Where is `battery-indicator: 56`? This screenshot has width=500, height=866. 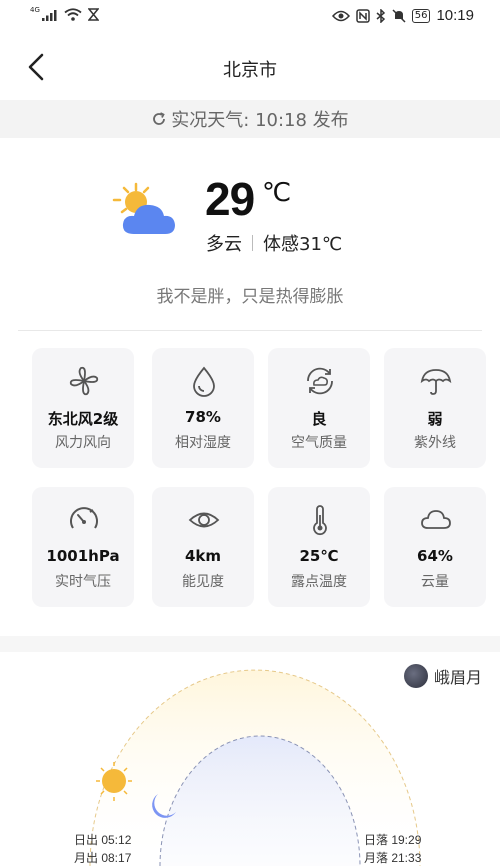
battery-indicator: 56 is located at coordinates (421, 15).